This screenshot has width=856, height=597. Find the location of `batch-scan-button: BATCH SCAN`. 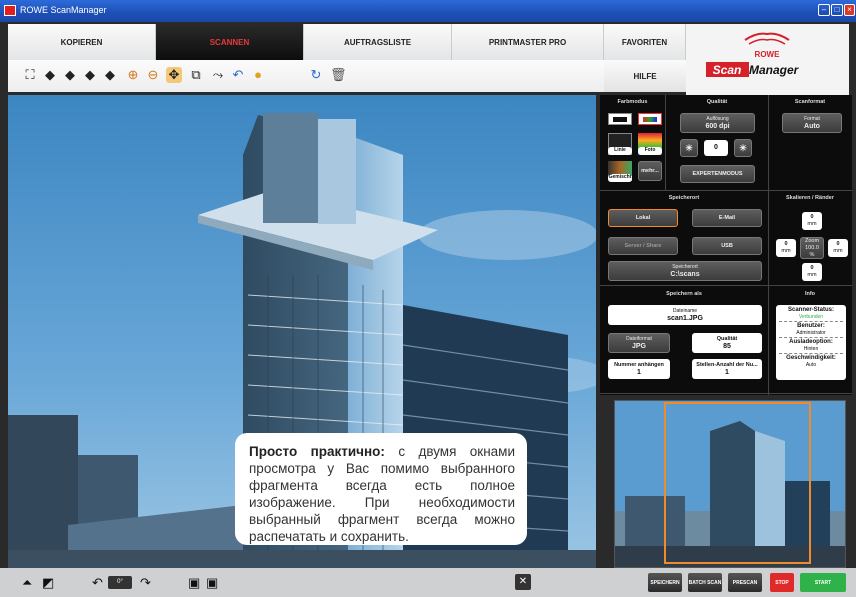

batch-scan-button: BATCH SCAN is located at coordinates (705, 582).